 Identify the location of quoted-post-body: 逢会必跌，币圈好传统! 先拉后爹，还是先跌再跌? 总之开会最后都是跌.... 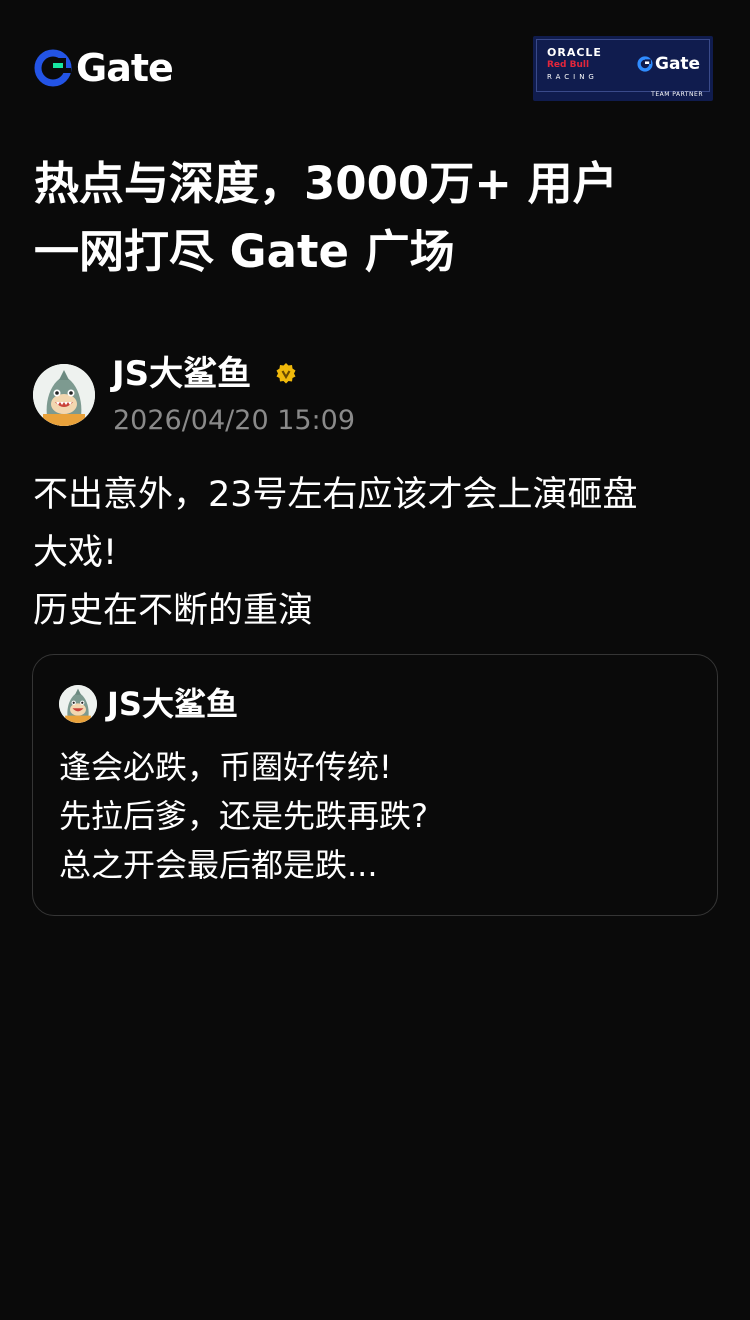
(379, 816).